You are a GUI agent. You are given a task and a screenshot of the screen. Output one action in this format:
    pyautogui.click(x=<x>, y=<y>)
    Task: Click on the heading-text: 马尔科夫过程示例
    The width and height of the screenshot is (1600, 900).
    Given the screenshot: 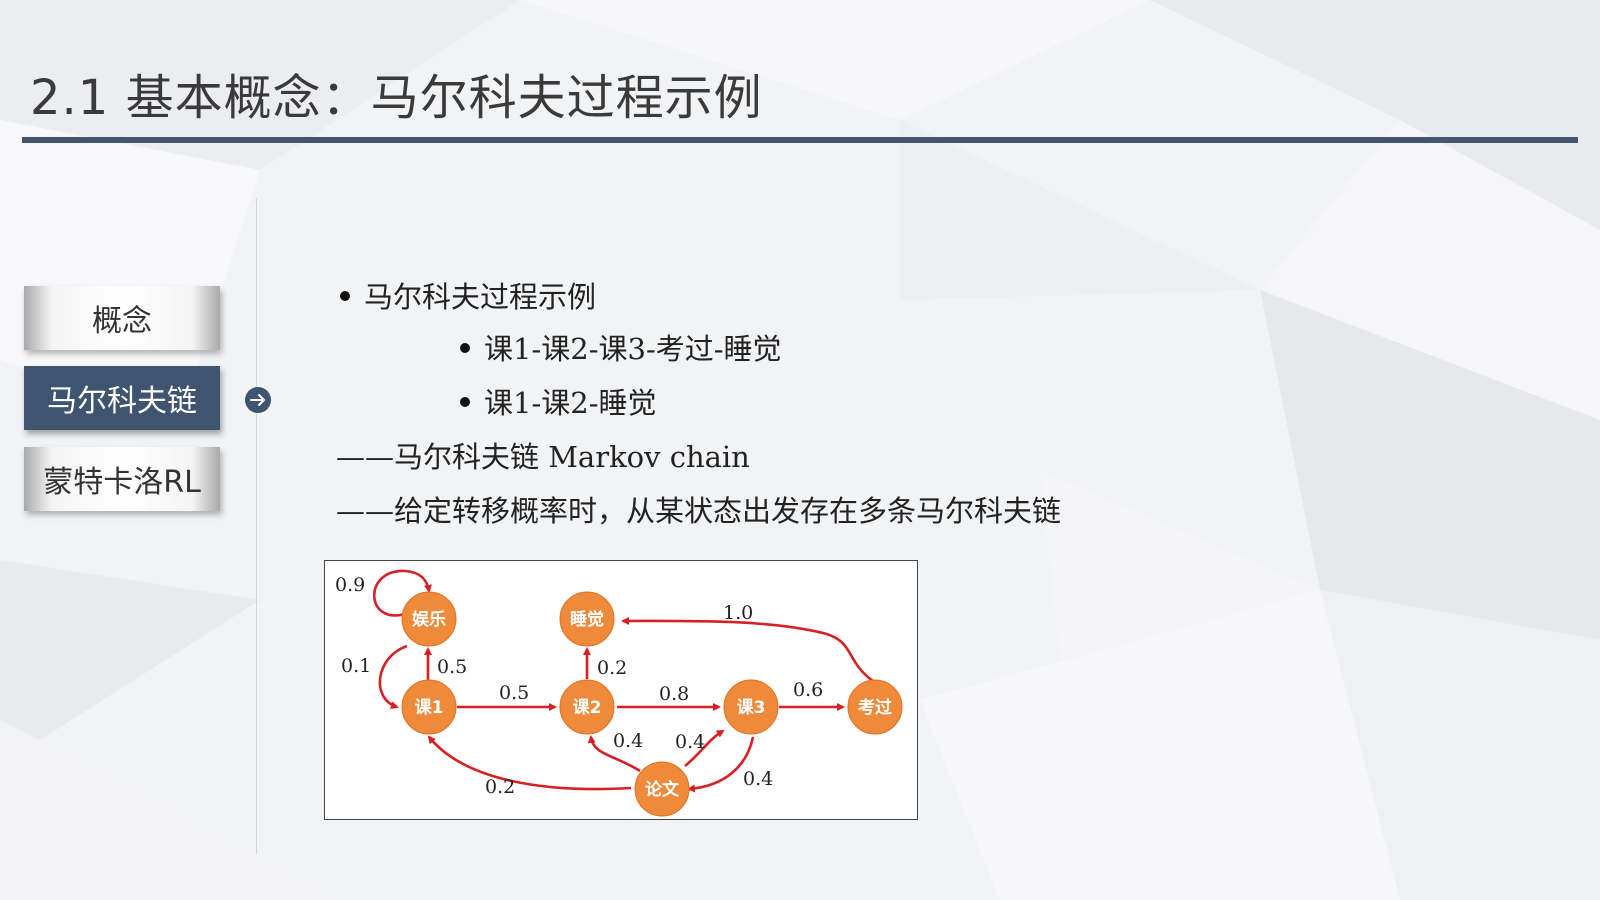 What is the action you would take?
    pyautogui.click(x=480, y=297)
    